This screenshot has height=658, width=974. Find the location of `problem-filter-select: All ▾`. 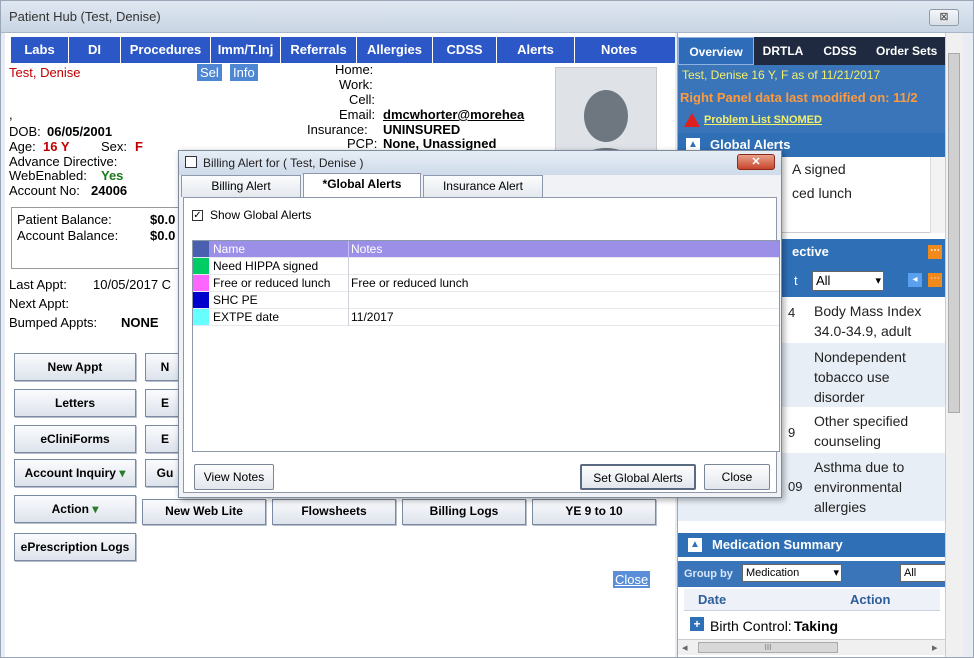

problem-filter-select: All ▾ is located at coordinates (848, 281).